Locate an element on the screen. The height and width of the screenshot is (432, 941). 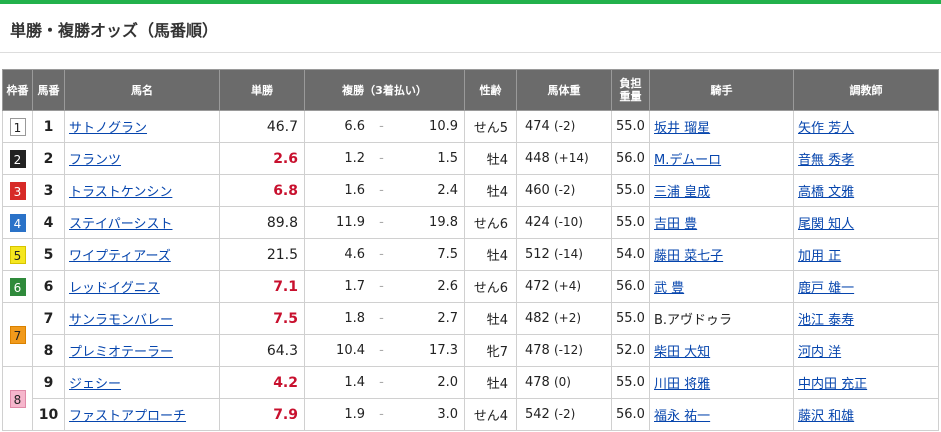
body-weight-value: 482 is located at coordinates (537, 318).